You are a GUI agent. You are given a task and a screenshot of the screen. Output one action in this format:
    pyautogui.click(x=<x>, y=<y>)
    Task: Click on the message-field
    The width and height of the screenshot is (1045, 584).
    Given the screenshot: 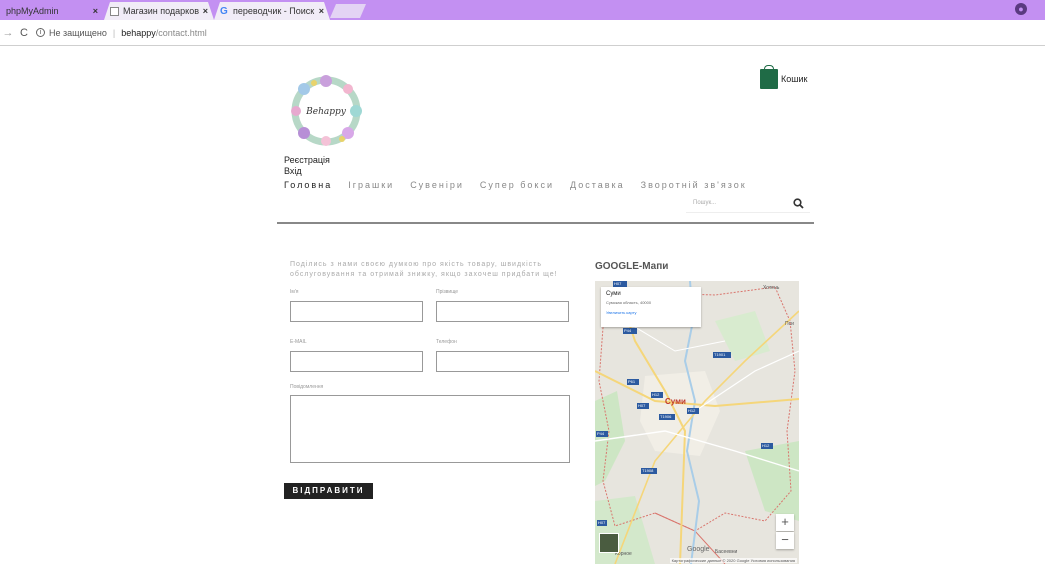 What is the action you would take?
    pyautogui.click(x=430, y=429)
    